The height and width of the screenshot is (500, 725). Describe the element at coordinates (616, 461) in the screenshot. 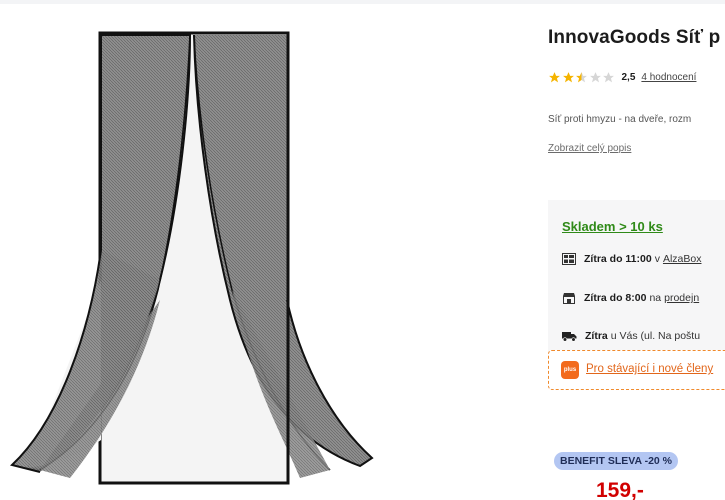

I see `benefit-discount-badge: BENEFIT SLEVA -20 %` at that location.